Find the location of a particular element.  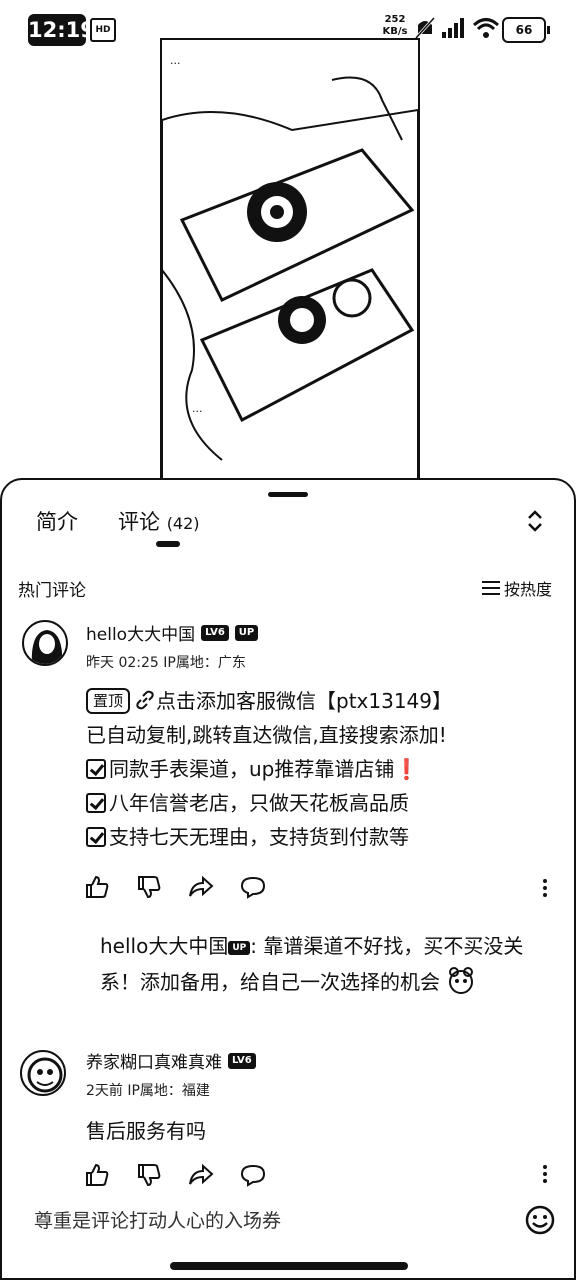

status-time: 12:19 is located at coordinates (61, 30).